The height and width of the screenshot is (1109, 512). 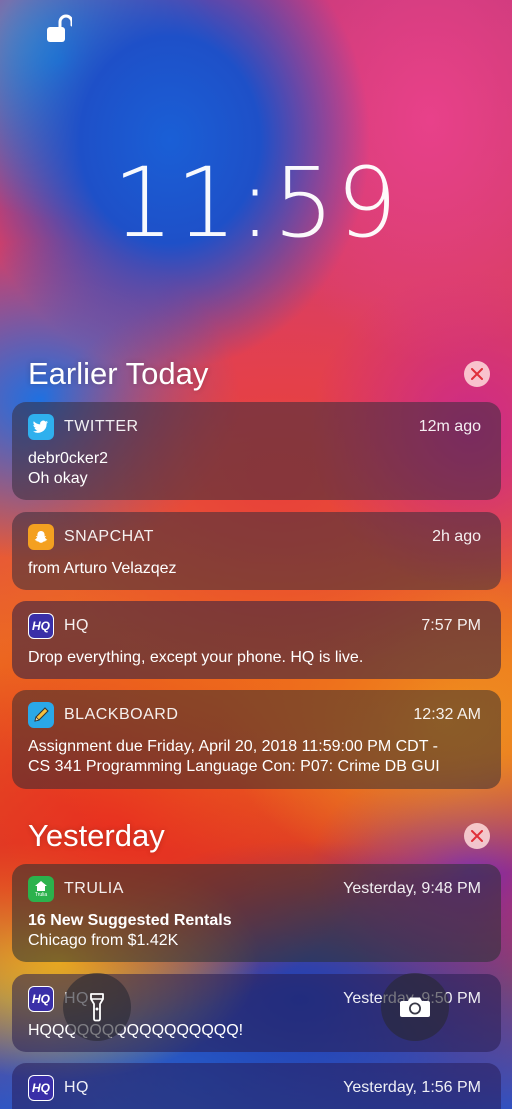 I want to click on app-name: TWITTER, so click(x=101, y=426).